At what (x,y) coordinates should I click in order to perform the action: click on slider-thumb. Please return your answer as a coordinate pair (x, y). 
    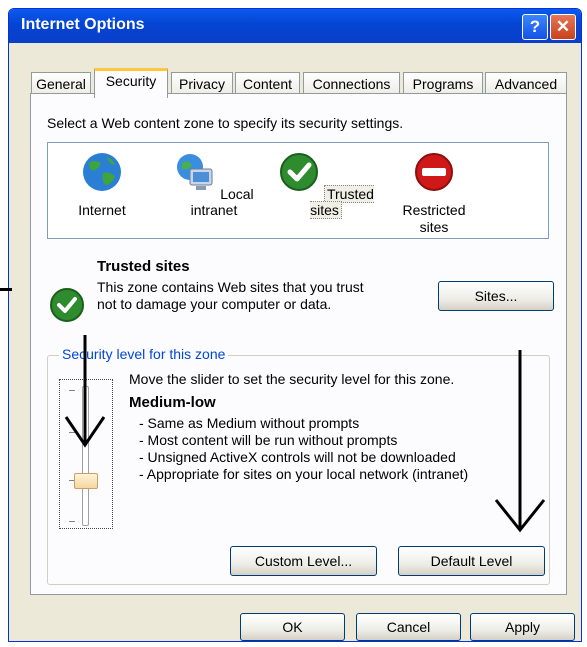
    Looking at the image, I should click on (86, 481).